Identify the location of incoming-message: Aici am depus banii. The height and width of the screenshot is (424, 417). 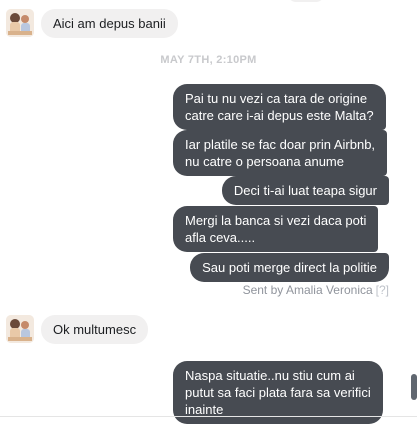
(109, 23).